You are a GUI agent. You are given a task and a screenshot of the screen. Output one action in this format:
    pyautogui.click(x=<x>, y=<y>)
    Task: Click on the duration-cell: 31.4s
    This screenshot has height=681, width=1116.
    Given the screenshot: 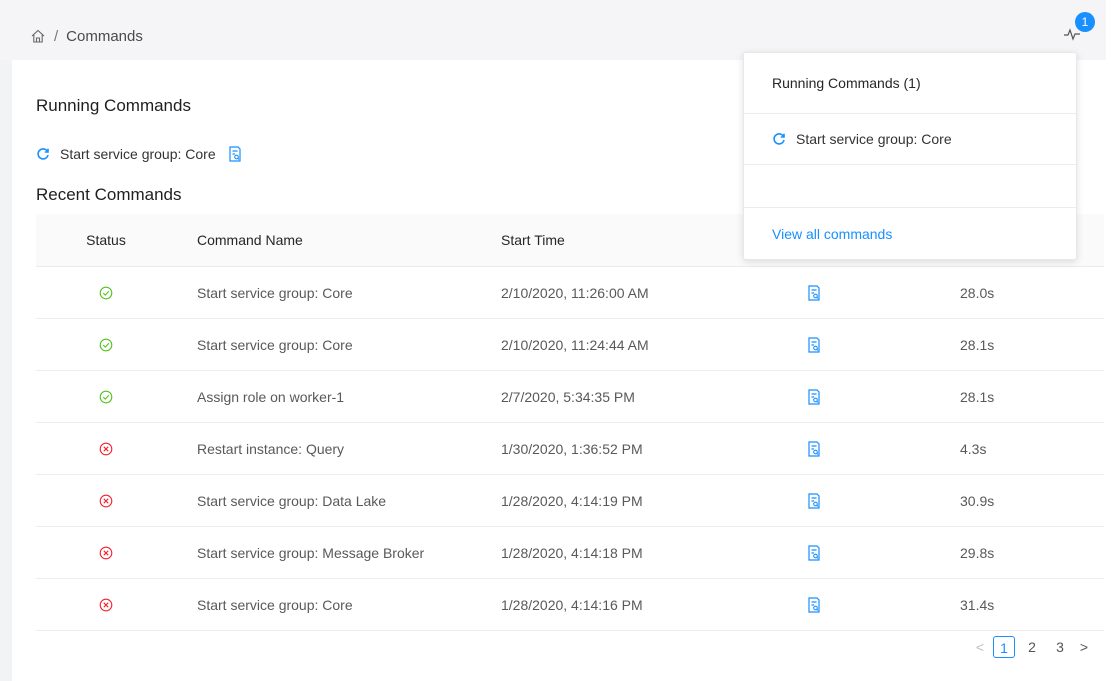 What is the action you would take?
    pyautogui.click(x=977, y=604)
    